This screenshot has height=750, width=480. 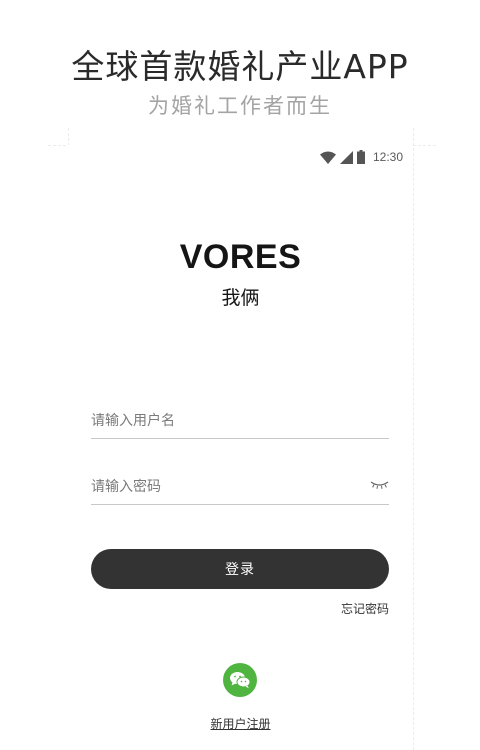 What do you see at coordinates (240, 569) in the screenshot?
I see `login-button: 登录` at bounding box center [240, 569].